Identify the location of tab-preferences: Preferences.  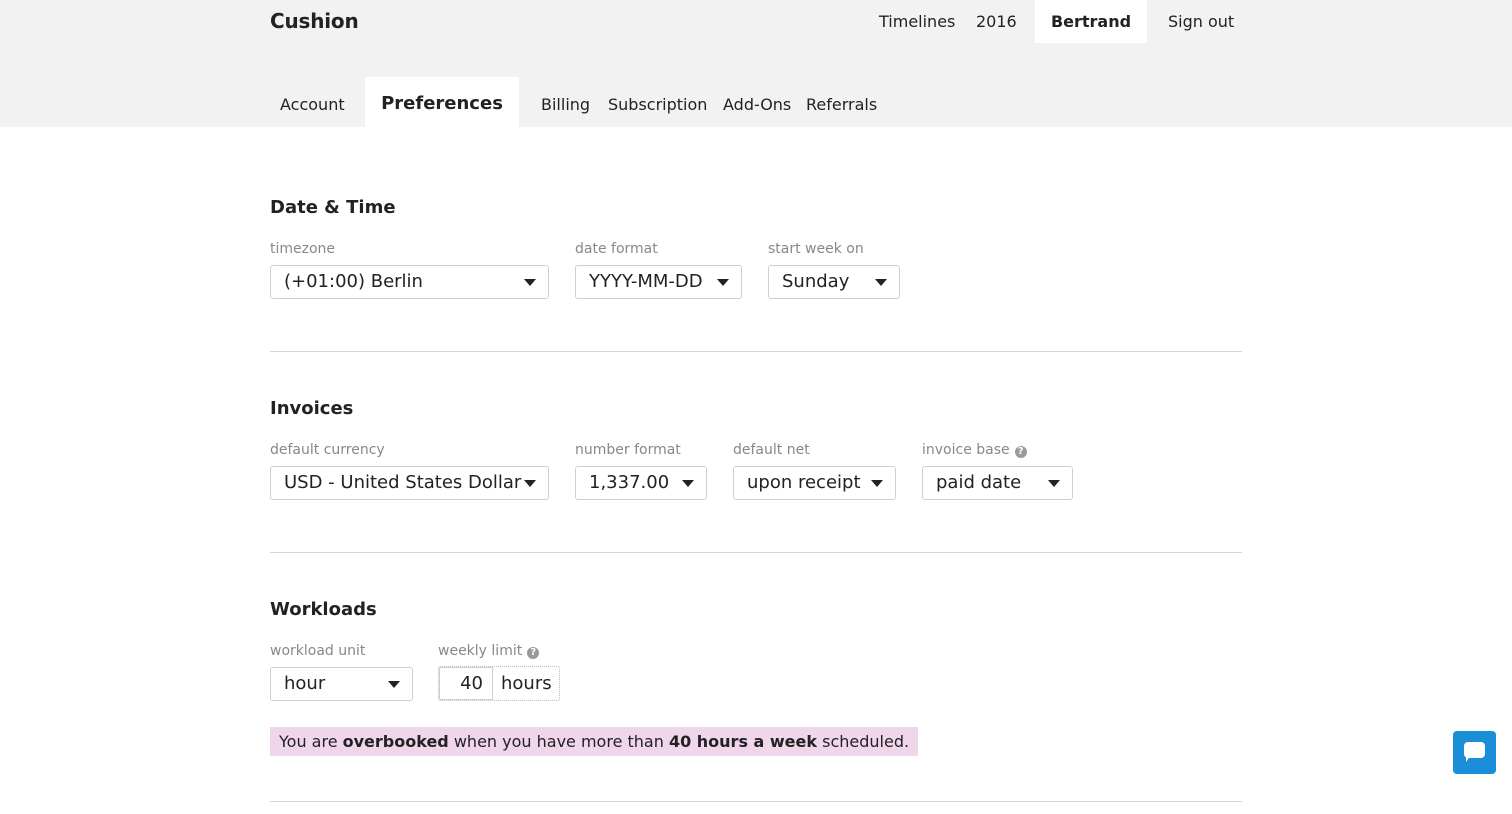
(442, 102).